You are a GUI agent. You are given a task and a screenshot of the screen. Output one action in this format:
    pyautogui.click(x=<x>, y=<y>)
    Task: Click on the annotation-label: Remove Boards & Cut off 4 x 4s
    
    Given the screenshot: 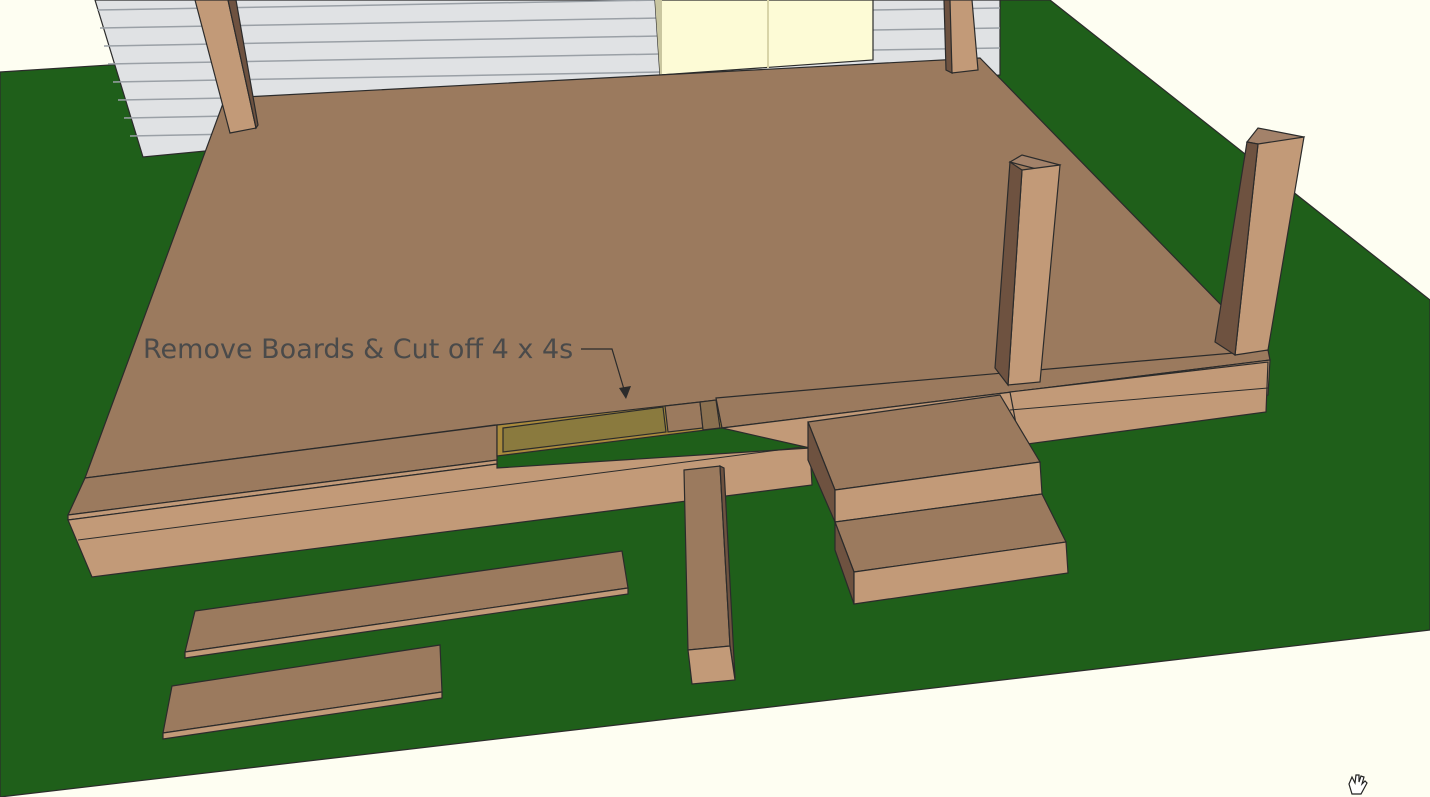 What is the action you would take?
    pyautogui.click(x=358, y=349)
    